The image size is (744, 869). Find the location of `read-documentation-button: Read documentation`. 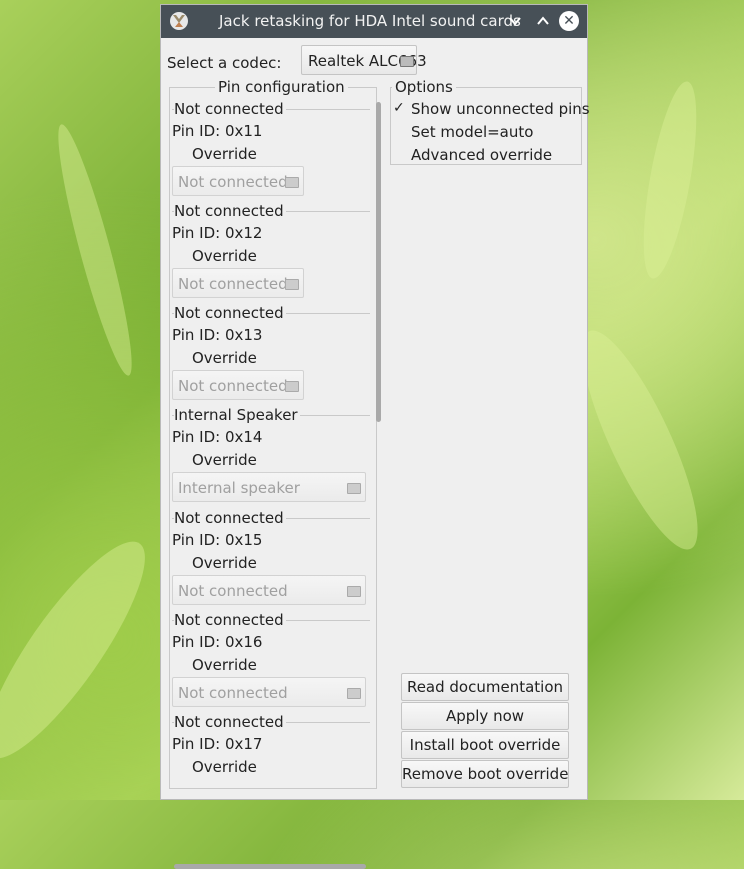

read-documentation-button: Read documentation is located at coordinates (485, 687).